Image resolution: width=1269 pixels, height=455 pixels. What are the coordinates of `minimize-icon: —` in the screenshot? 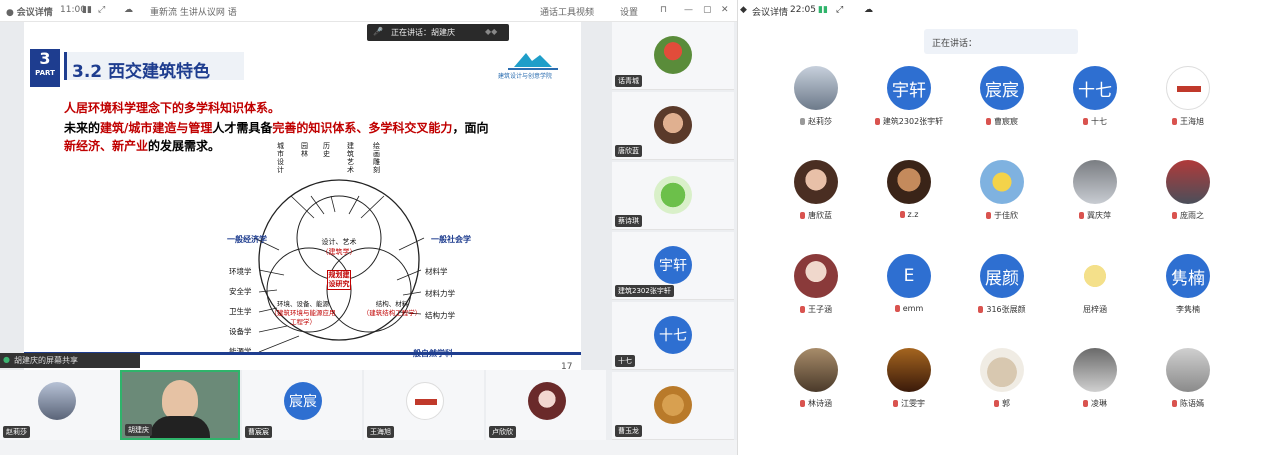 It's located at (688, 10).